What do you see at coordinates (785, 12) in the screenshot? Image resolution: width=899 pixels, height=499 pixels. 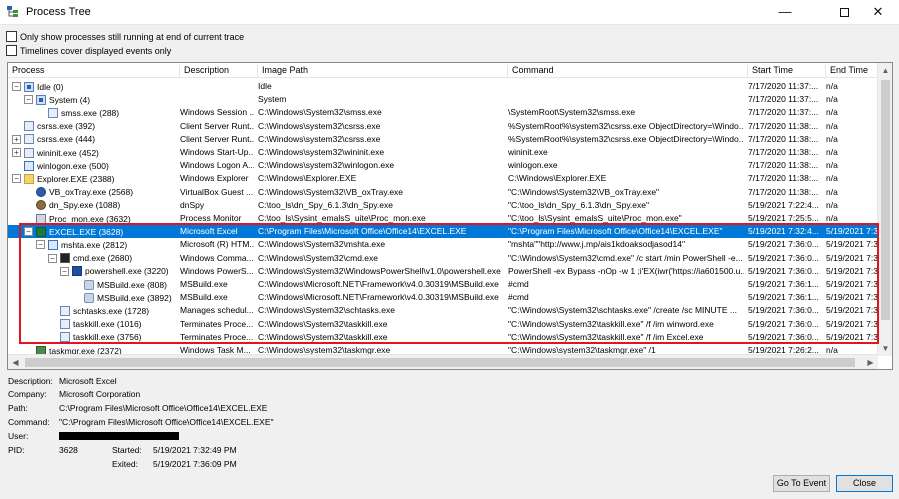 I see `minimize-button: —` at bounding box center [785, 12].